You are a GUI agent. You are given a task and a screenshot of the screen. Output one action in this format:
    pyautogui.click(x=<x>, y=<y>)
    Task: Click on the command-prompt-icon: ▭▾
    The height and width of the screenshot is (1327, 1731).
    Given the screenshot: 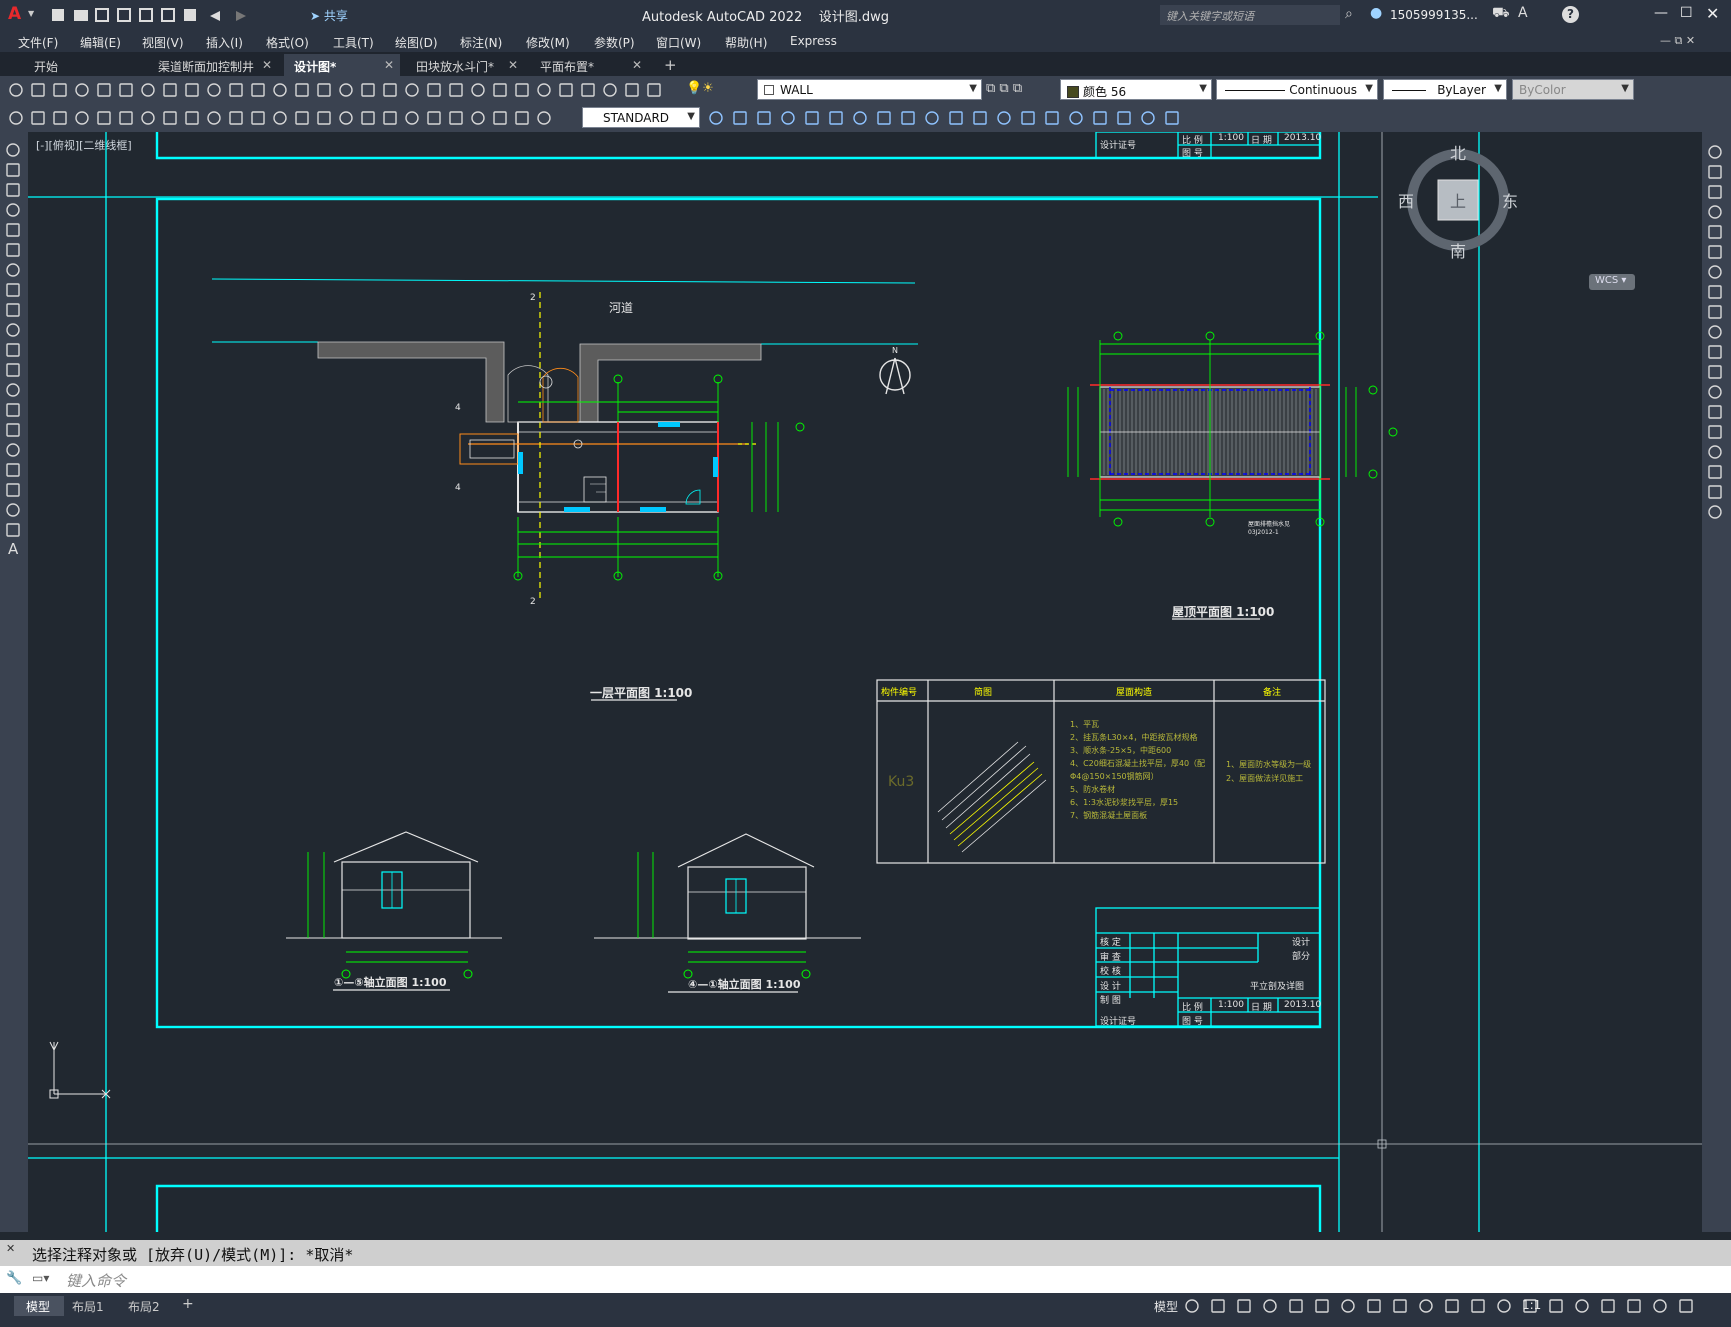 What is the action you would take?
    pyautogui.click(x=40, y=1278)
    